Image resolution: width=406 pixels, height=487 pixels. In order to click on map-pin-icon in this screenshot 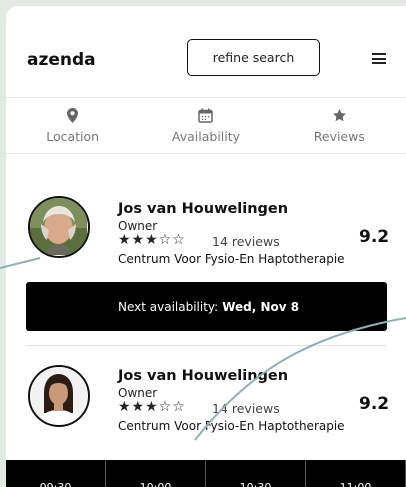, I will do `click(73, 115)`.